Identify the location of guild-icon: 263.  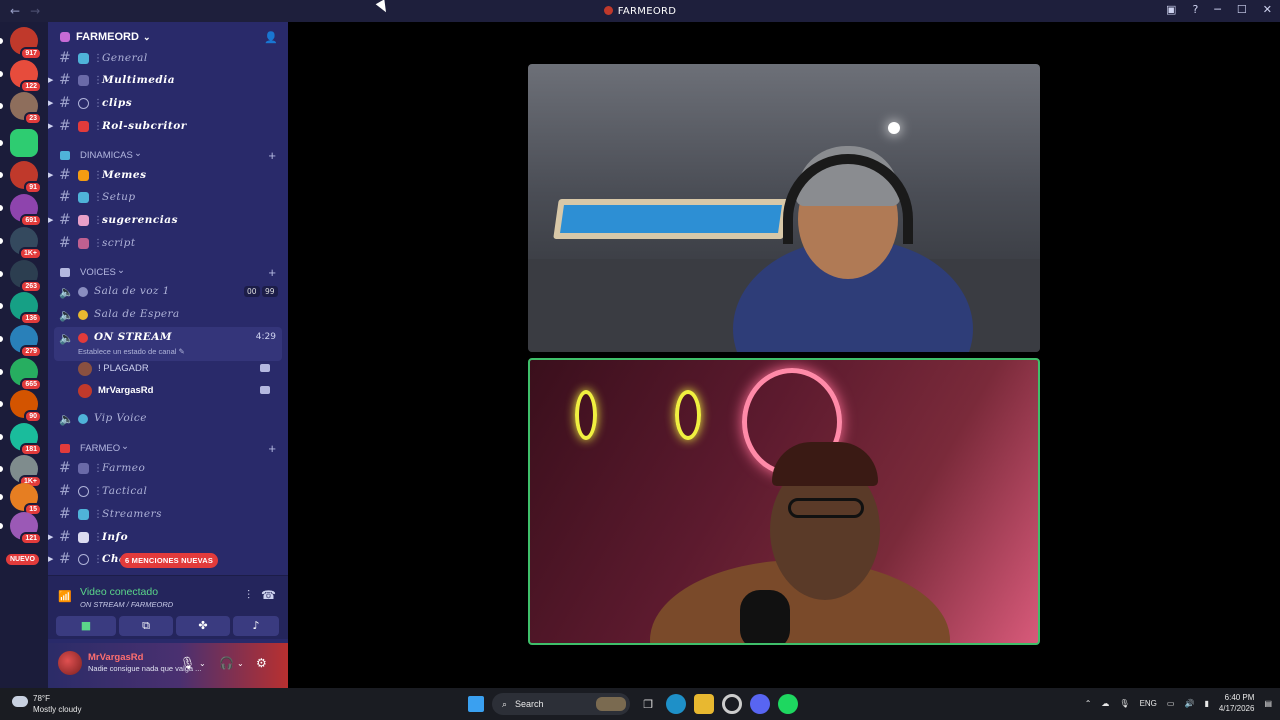
(26, 276).